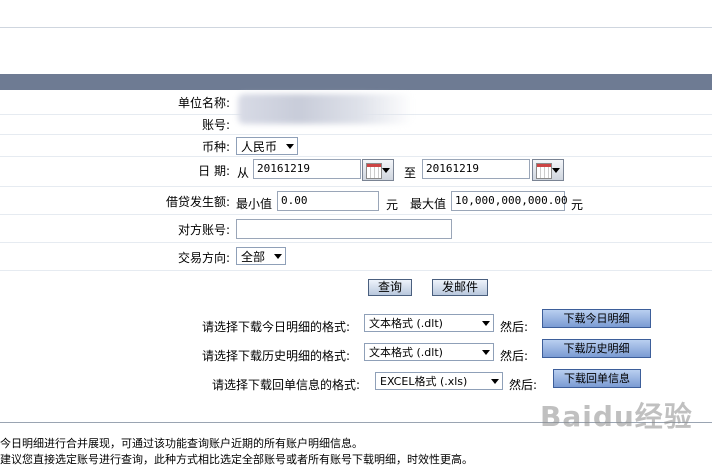 This screenshot has height=473, width=712. Describe the element at coordinates (286, 385) in the screenshot. I see `download-receipt-prompt: 请选择下载回单信息的格式:` at that location.